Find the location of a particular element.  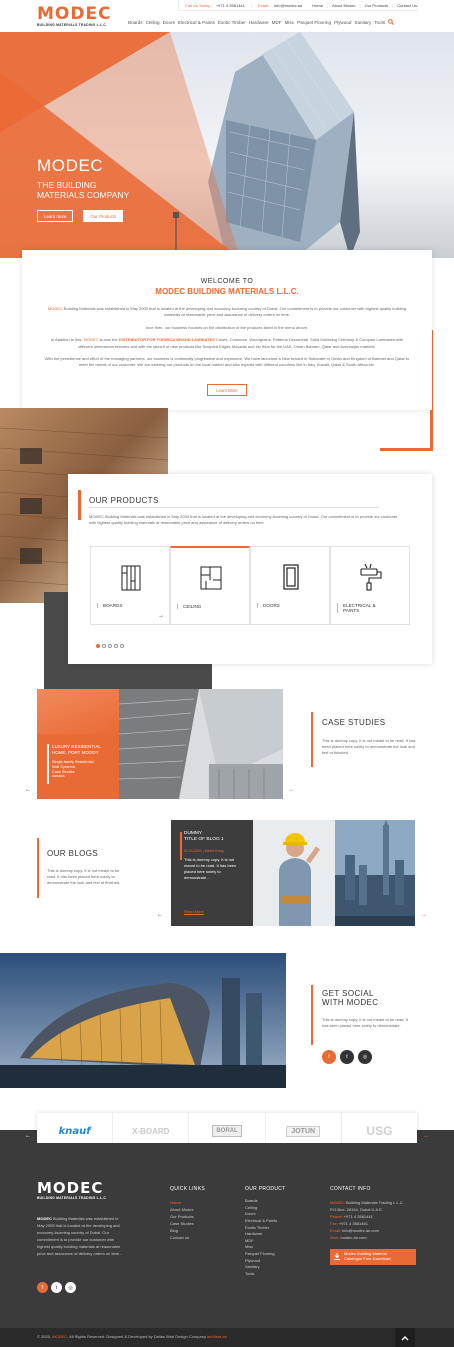

developer-link: lnnVista.ae is located at coordinates (217, 1336).